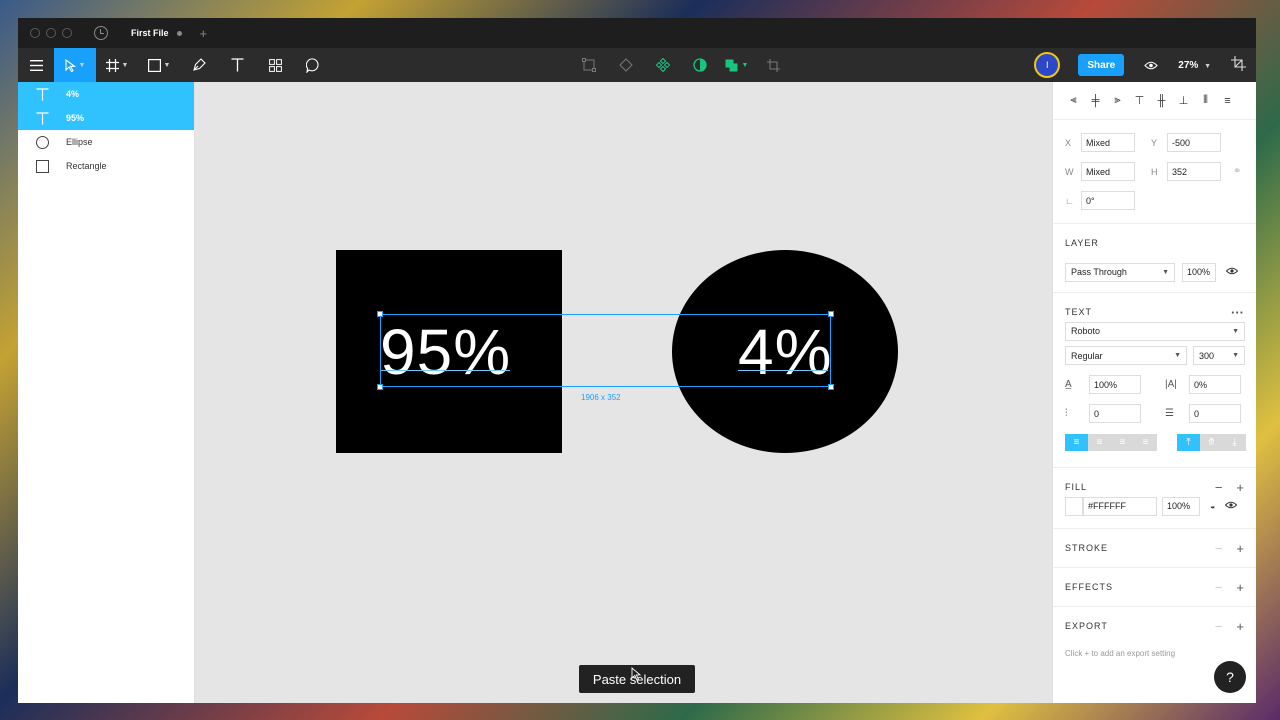  Describe the element at coordinates (1205, 100) in the screenshot. I see `distribute-horizontal-icon: ⦀` at that location.